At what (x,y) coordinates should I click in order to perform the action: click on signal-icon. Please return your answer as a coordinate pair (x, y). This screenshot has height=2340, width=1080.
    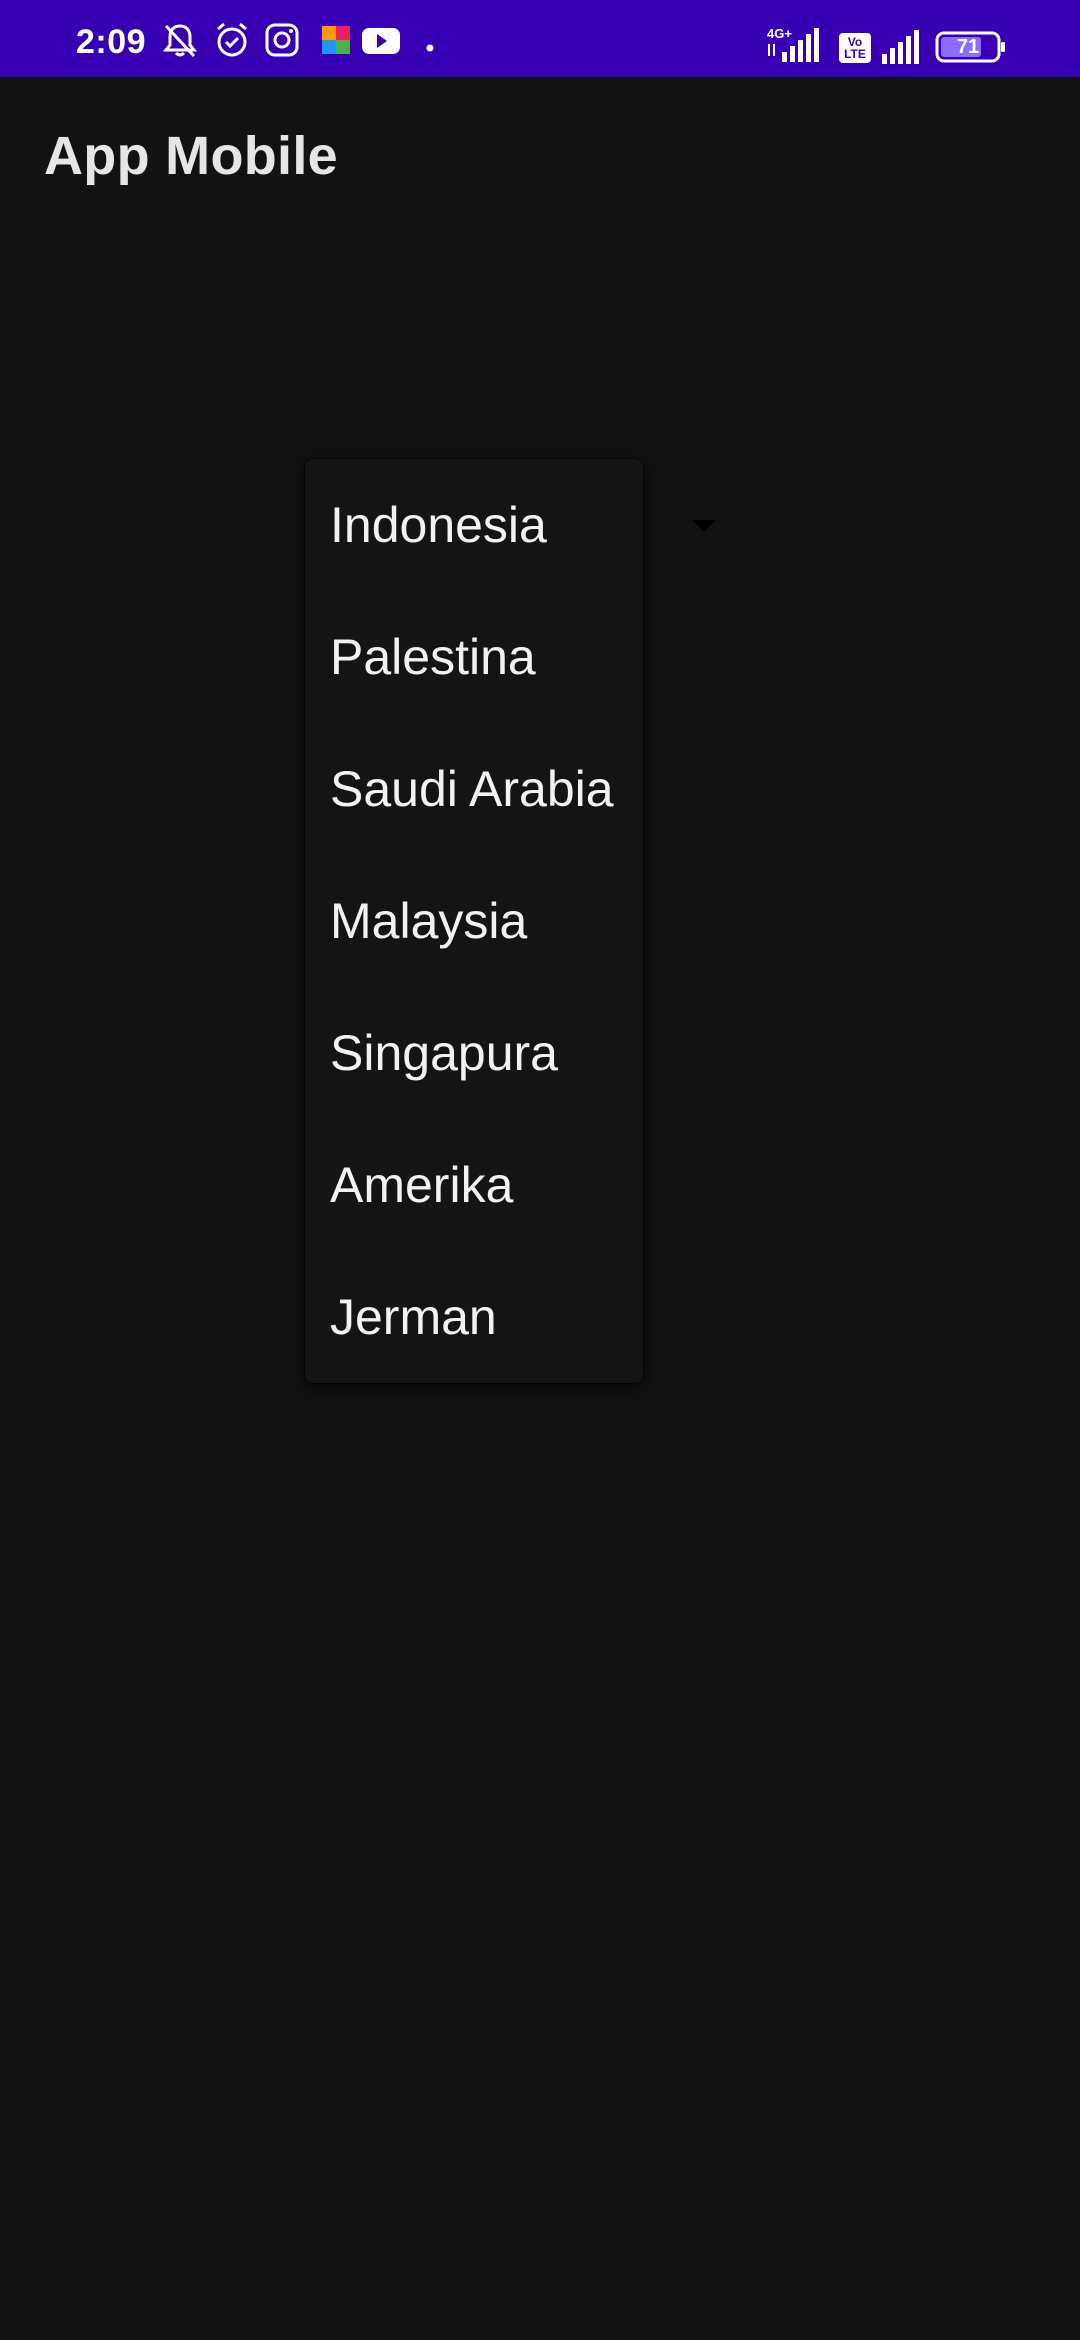
    Looking at the image, I should click on (902, 48).